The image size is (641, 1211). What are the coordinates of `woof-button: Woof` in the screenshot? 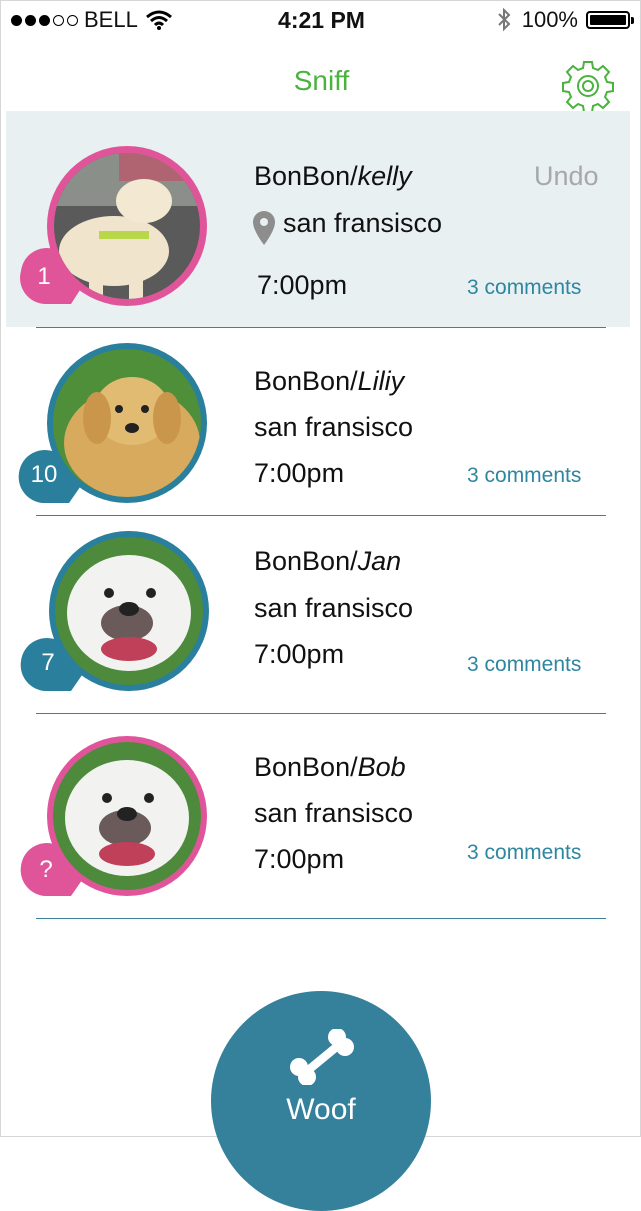 It's located at (321, 1101).